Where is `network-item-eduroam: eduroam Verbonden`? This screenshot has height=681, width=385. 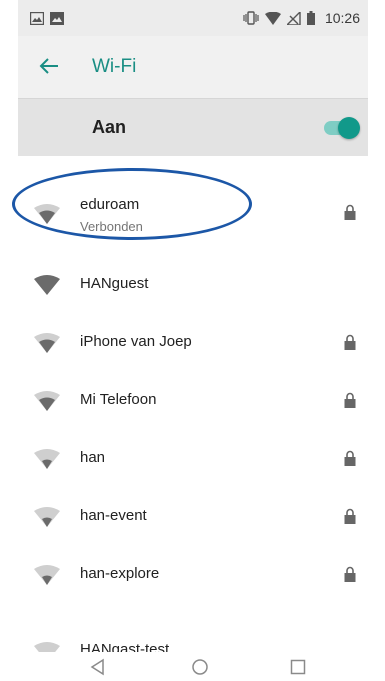 network-item-eduroam: eduroam Verbonden is located at coordinates (193, 206).